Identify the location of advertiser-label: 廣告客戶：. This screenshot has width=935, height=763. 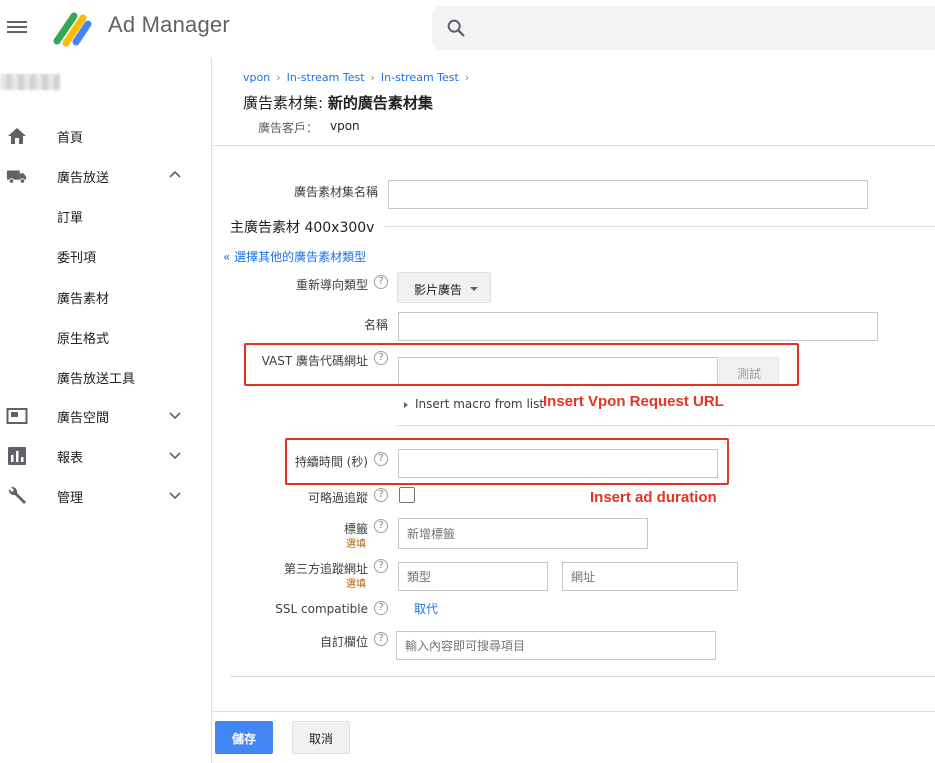
(288, 128).